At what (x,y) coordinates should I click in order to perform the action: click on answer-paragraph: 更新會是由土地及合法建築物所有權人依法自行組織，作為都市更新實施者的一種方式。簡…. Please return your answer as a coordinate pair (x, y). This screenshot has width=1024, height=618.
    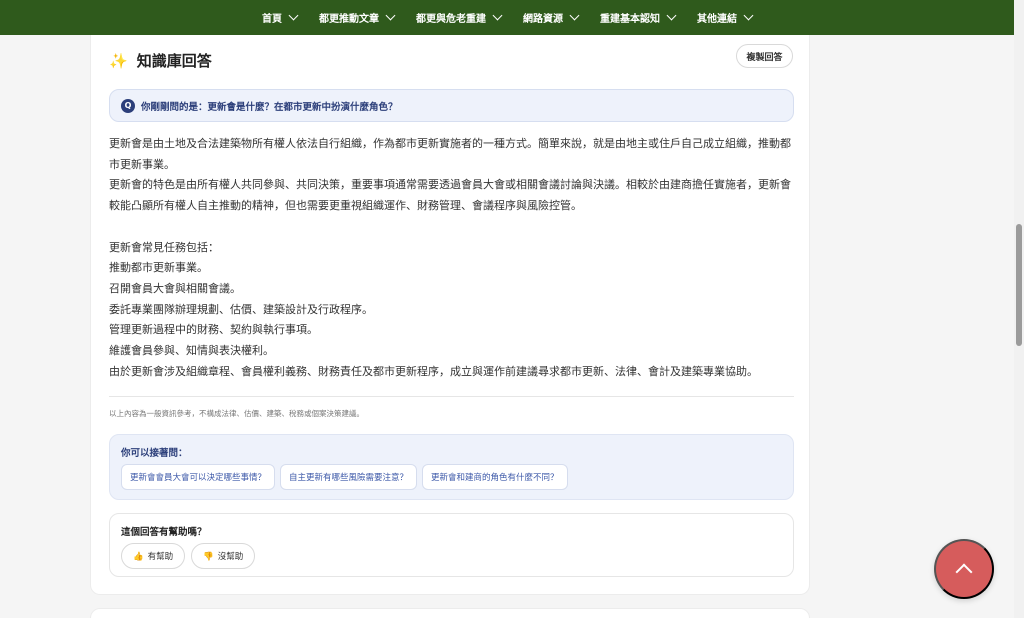
    Looking at the image, I should click on (450, 154).